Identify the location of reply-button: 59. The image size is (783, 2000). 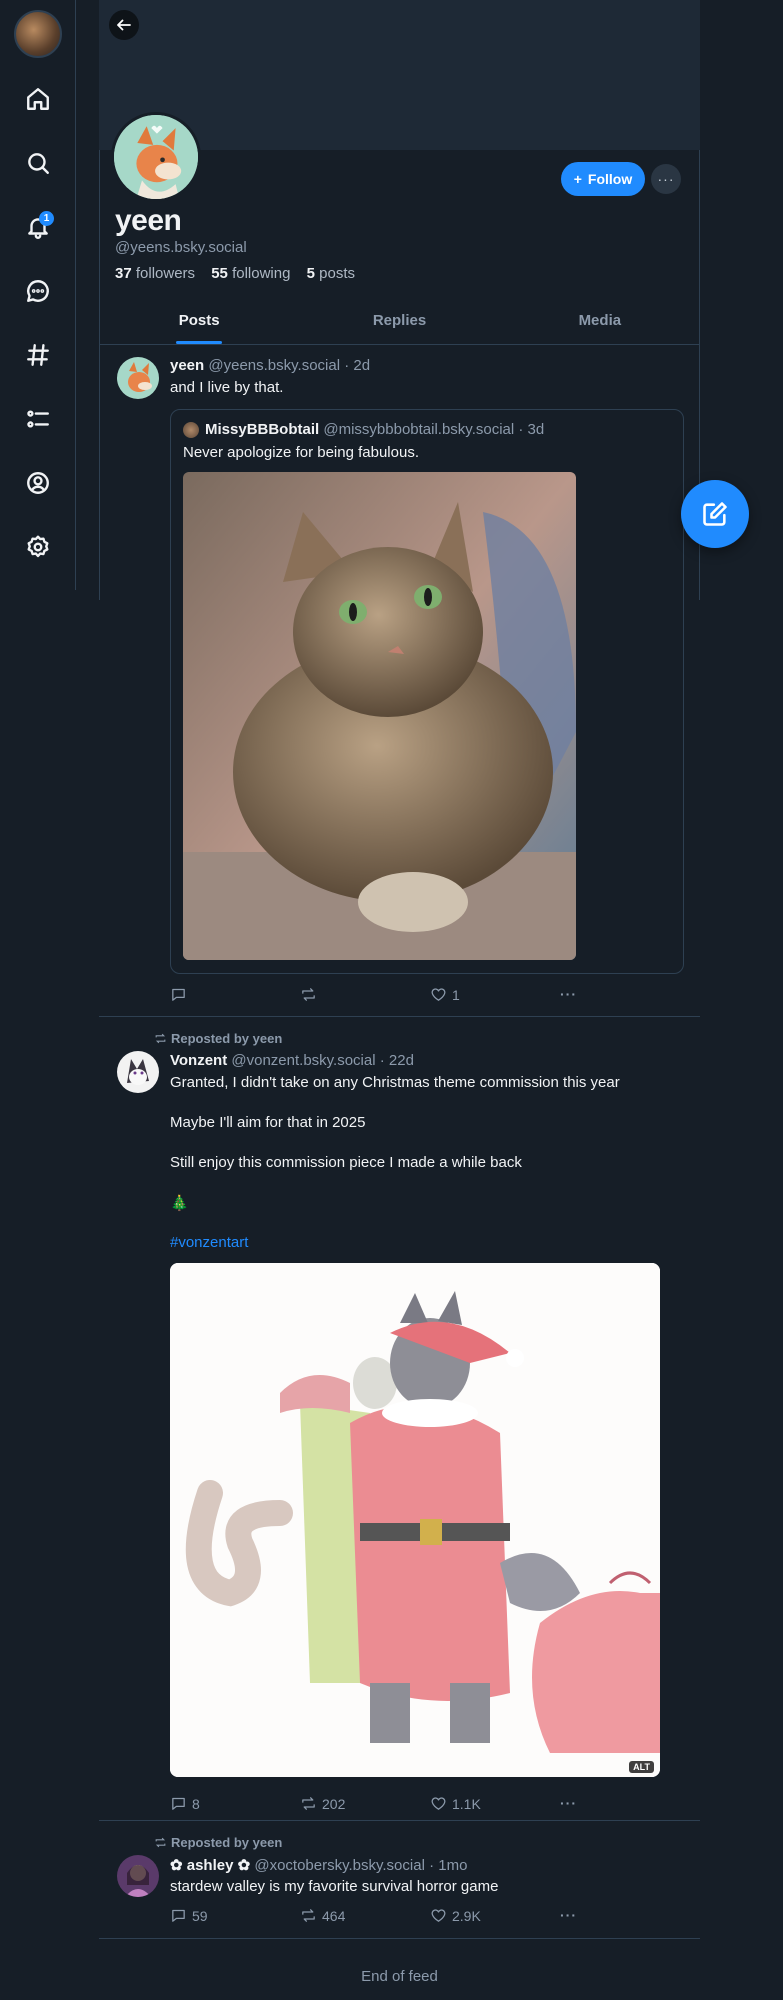
(189, 1915).